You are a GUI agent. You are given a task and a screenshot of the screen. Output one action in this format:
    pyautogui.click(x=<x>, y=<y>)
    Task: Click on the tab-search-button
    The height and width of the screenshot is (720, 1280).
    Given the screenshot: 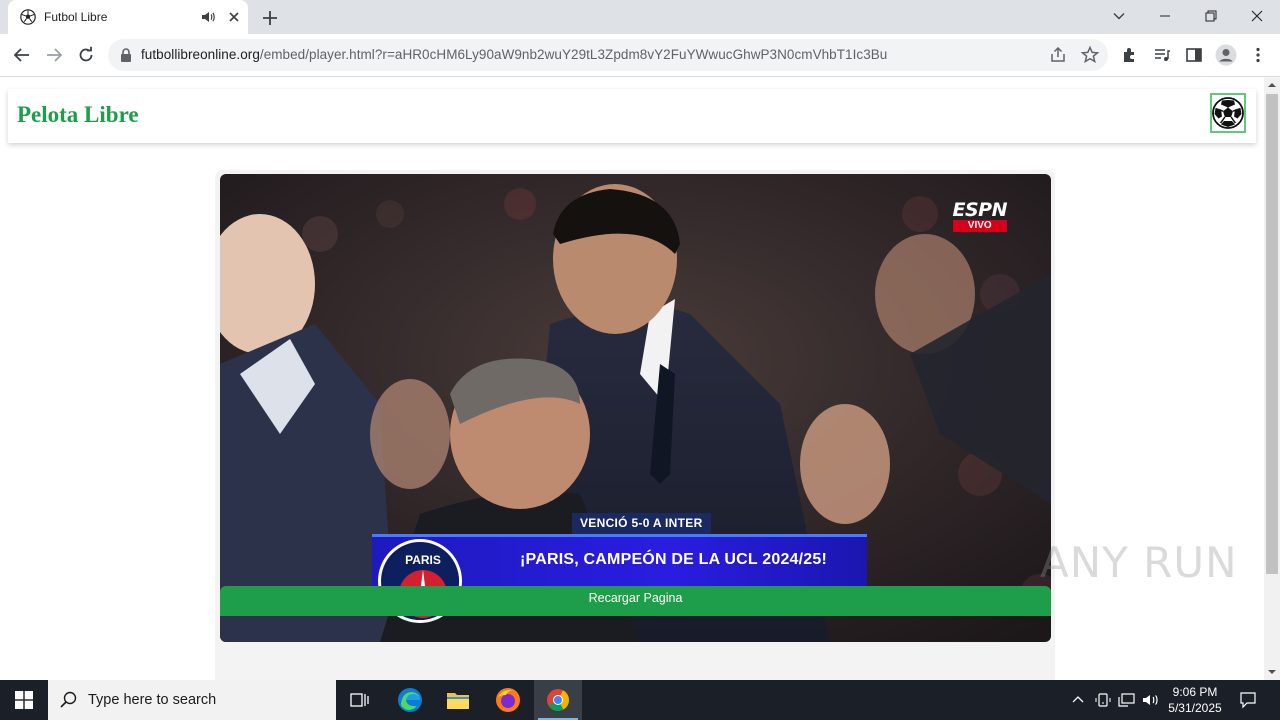 What is the action you would take?
    pyautogui.click(x=1119, y=16)
    